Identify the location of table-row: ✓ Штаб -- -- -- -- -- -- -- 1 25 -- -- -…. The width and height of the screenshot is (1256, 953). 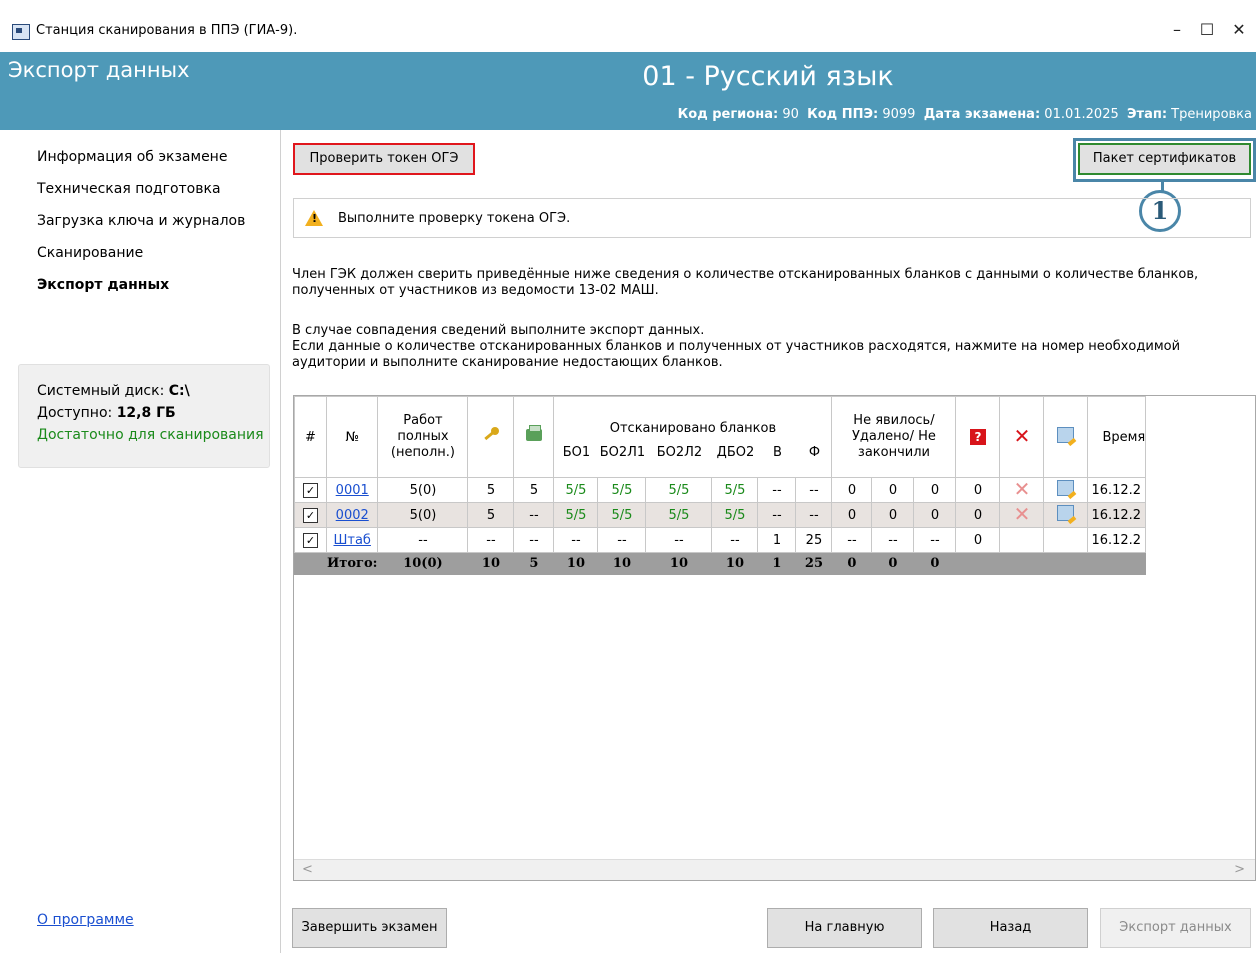
(720, 540).